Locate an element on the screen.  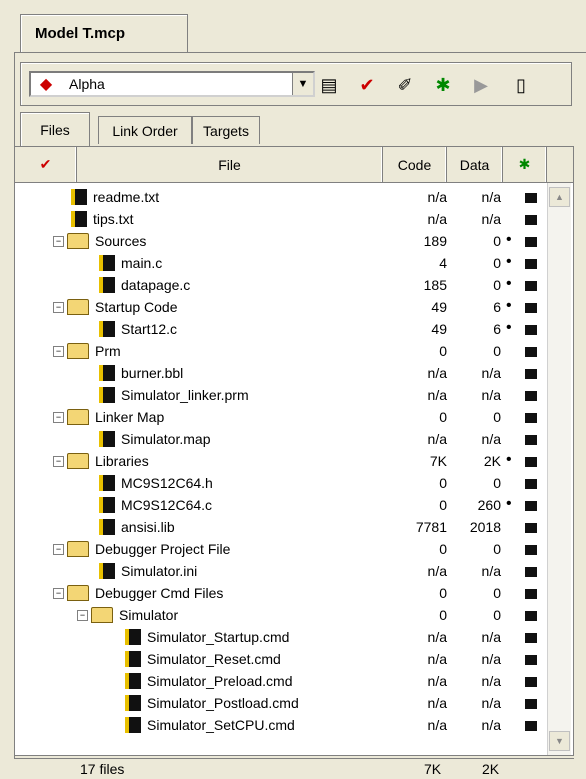
touch-column-header: ✔ is located at coordinates (46, 164).